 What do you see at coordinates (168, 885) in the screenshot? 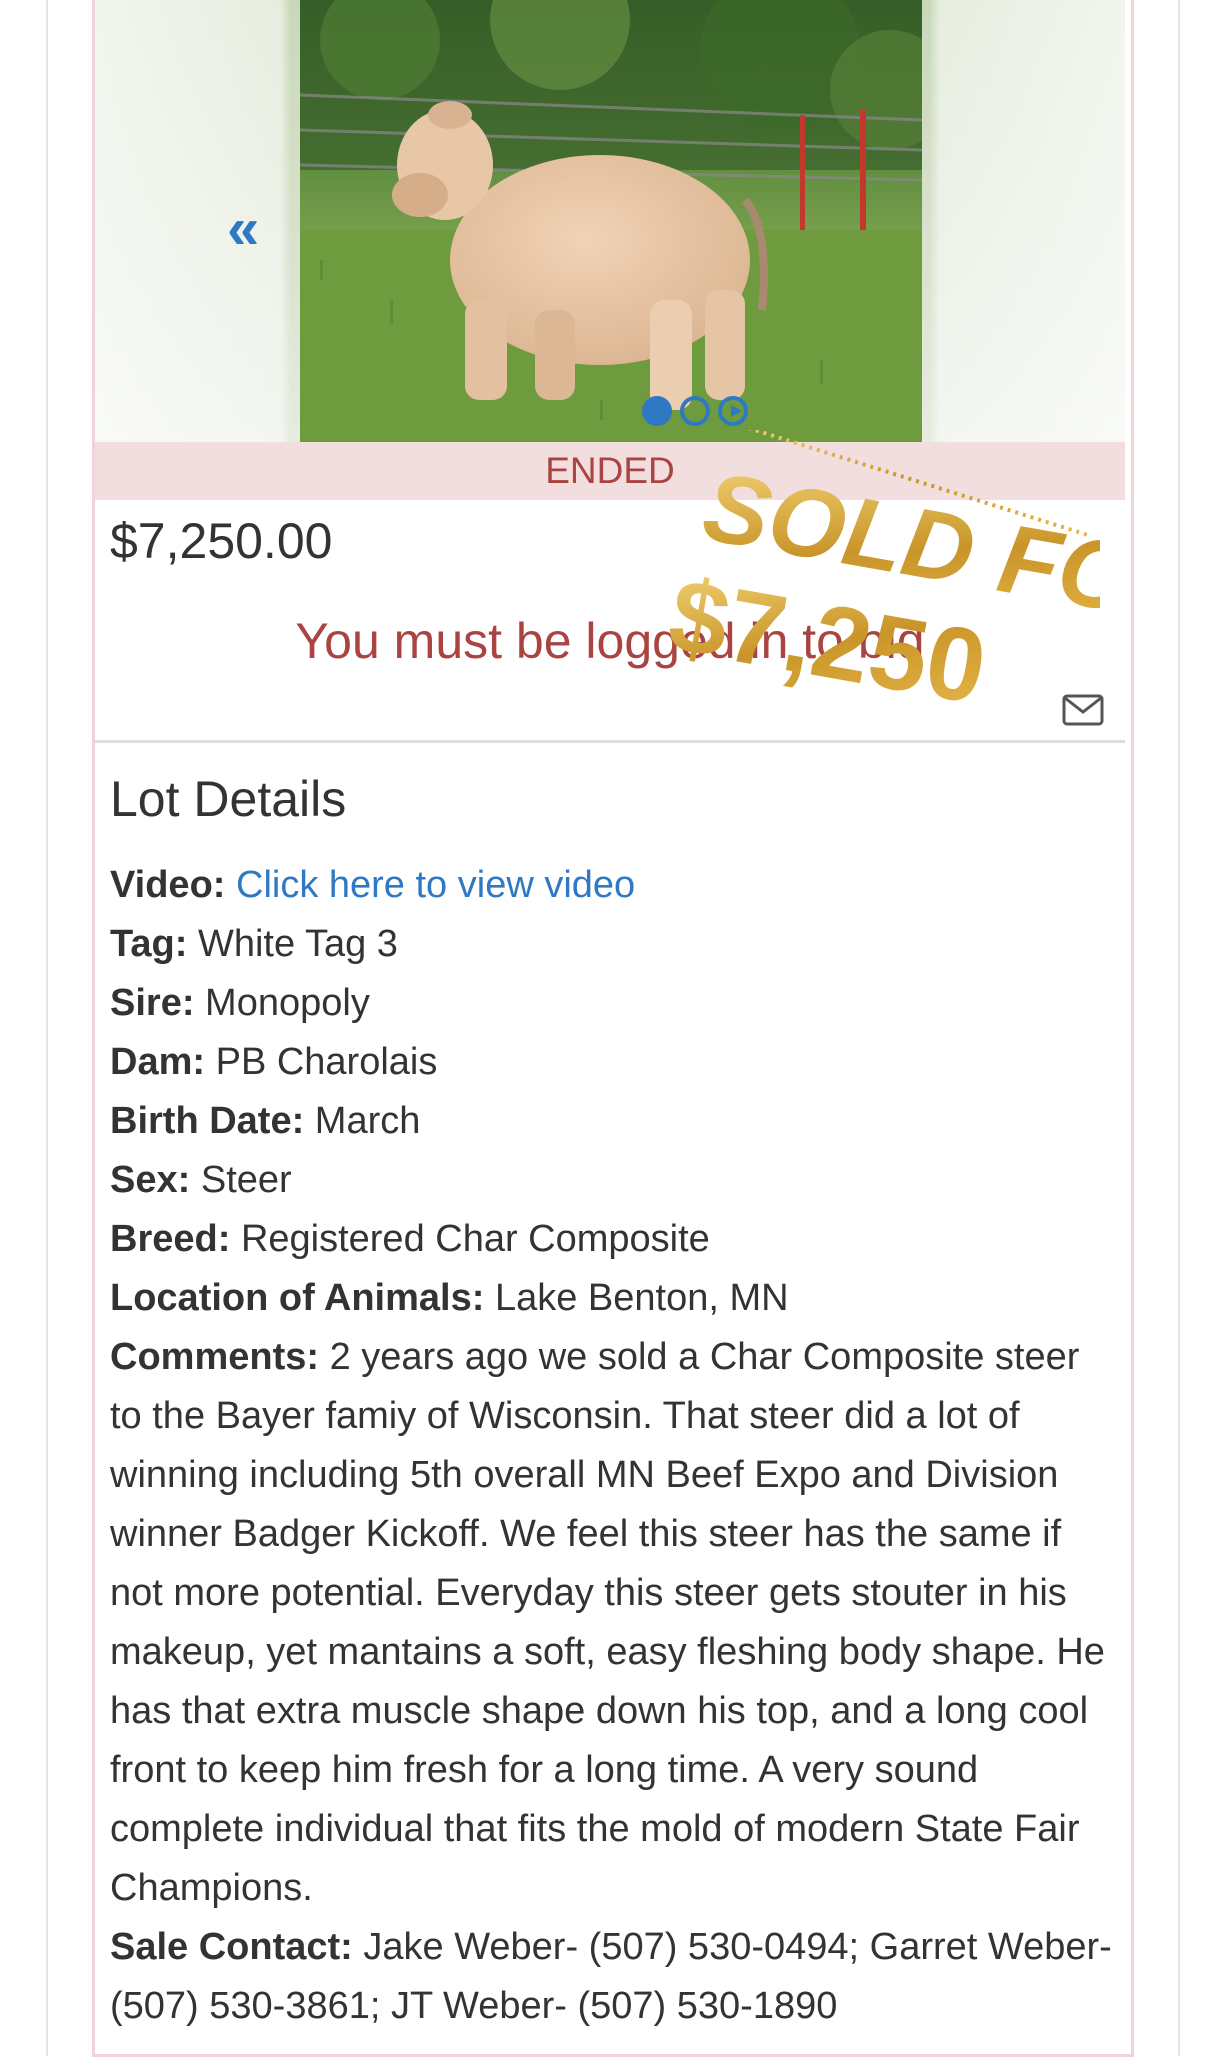
I see `video-label: Video:` at bounding box center [168, 885].